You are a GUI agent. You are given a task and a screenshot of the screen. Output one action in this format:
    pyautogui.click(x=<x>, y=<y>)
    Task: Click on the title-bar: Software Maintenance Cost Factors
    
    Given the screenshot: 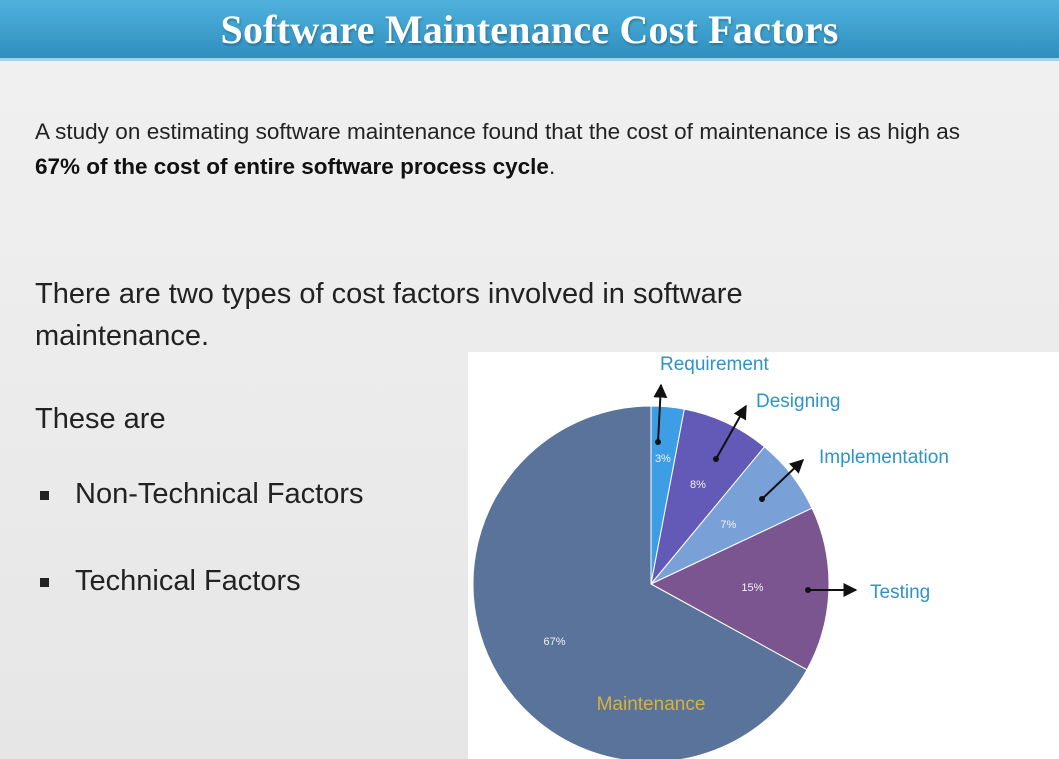 What is the action you would take?
    pyautogui.click(x=529, y=30)
    